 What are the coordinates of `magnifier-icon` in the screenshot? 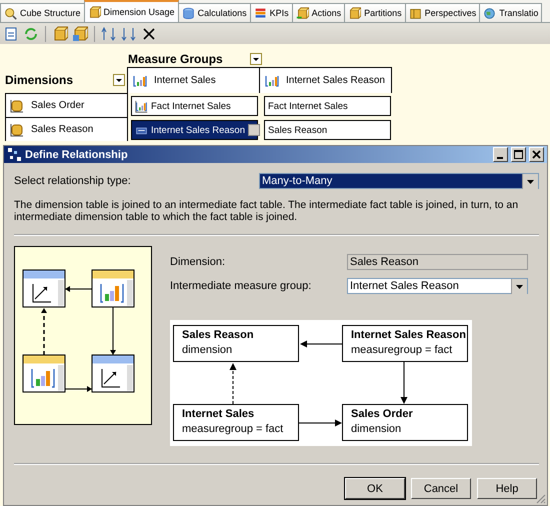 It's located at (10, 13).